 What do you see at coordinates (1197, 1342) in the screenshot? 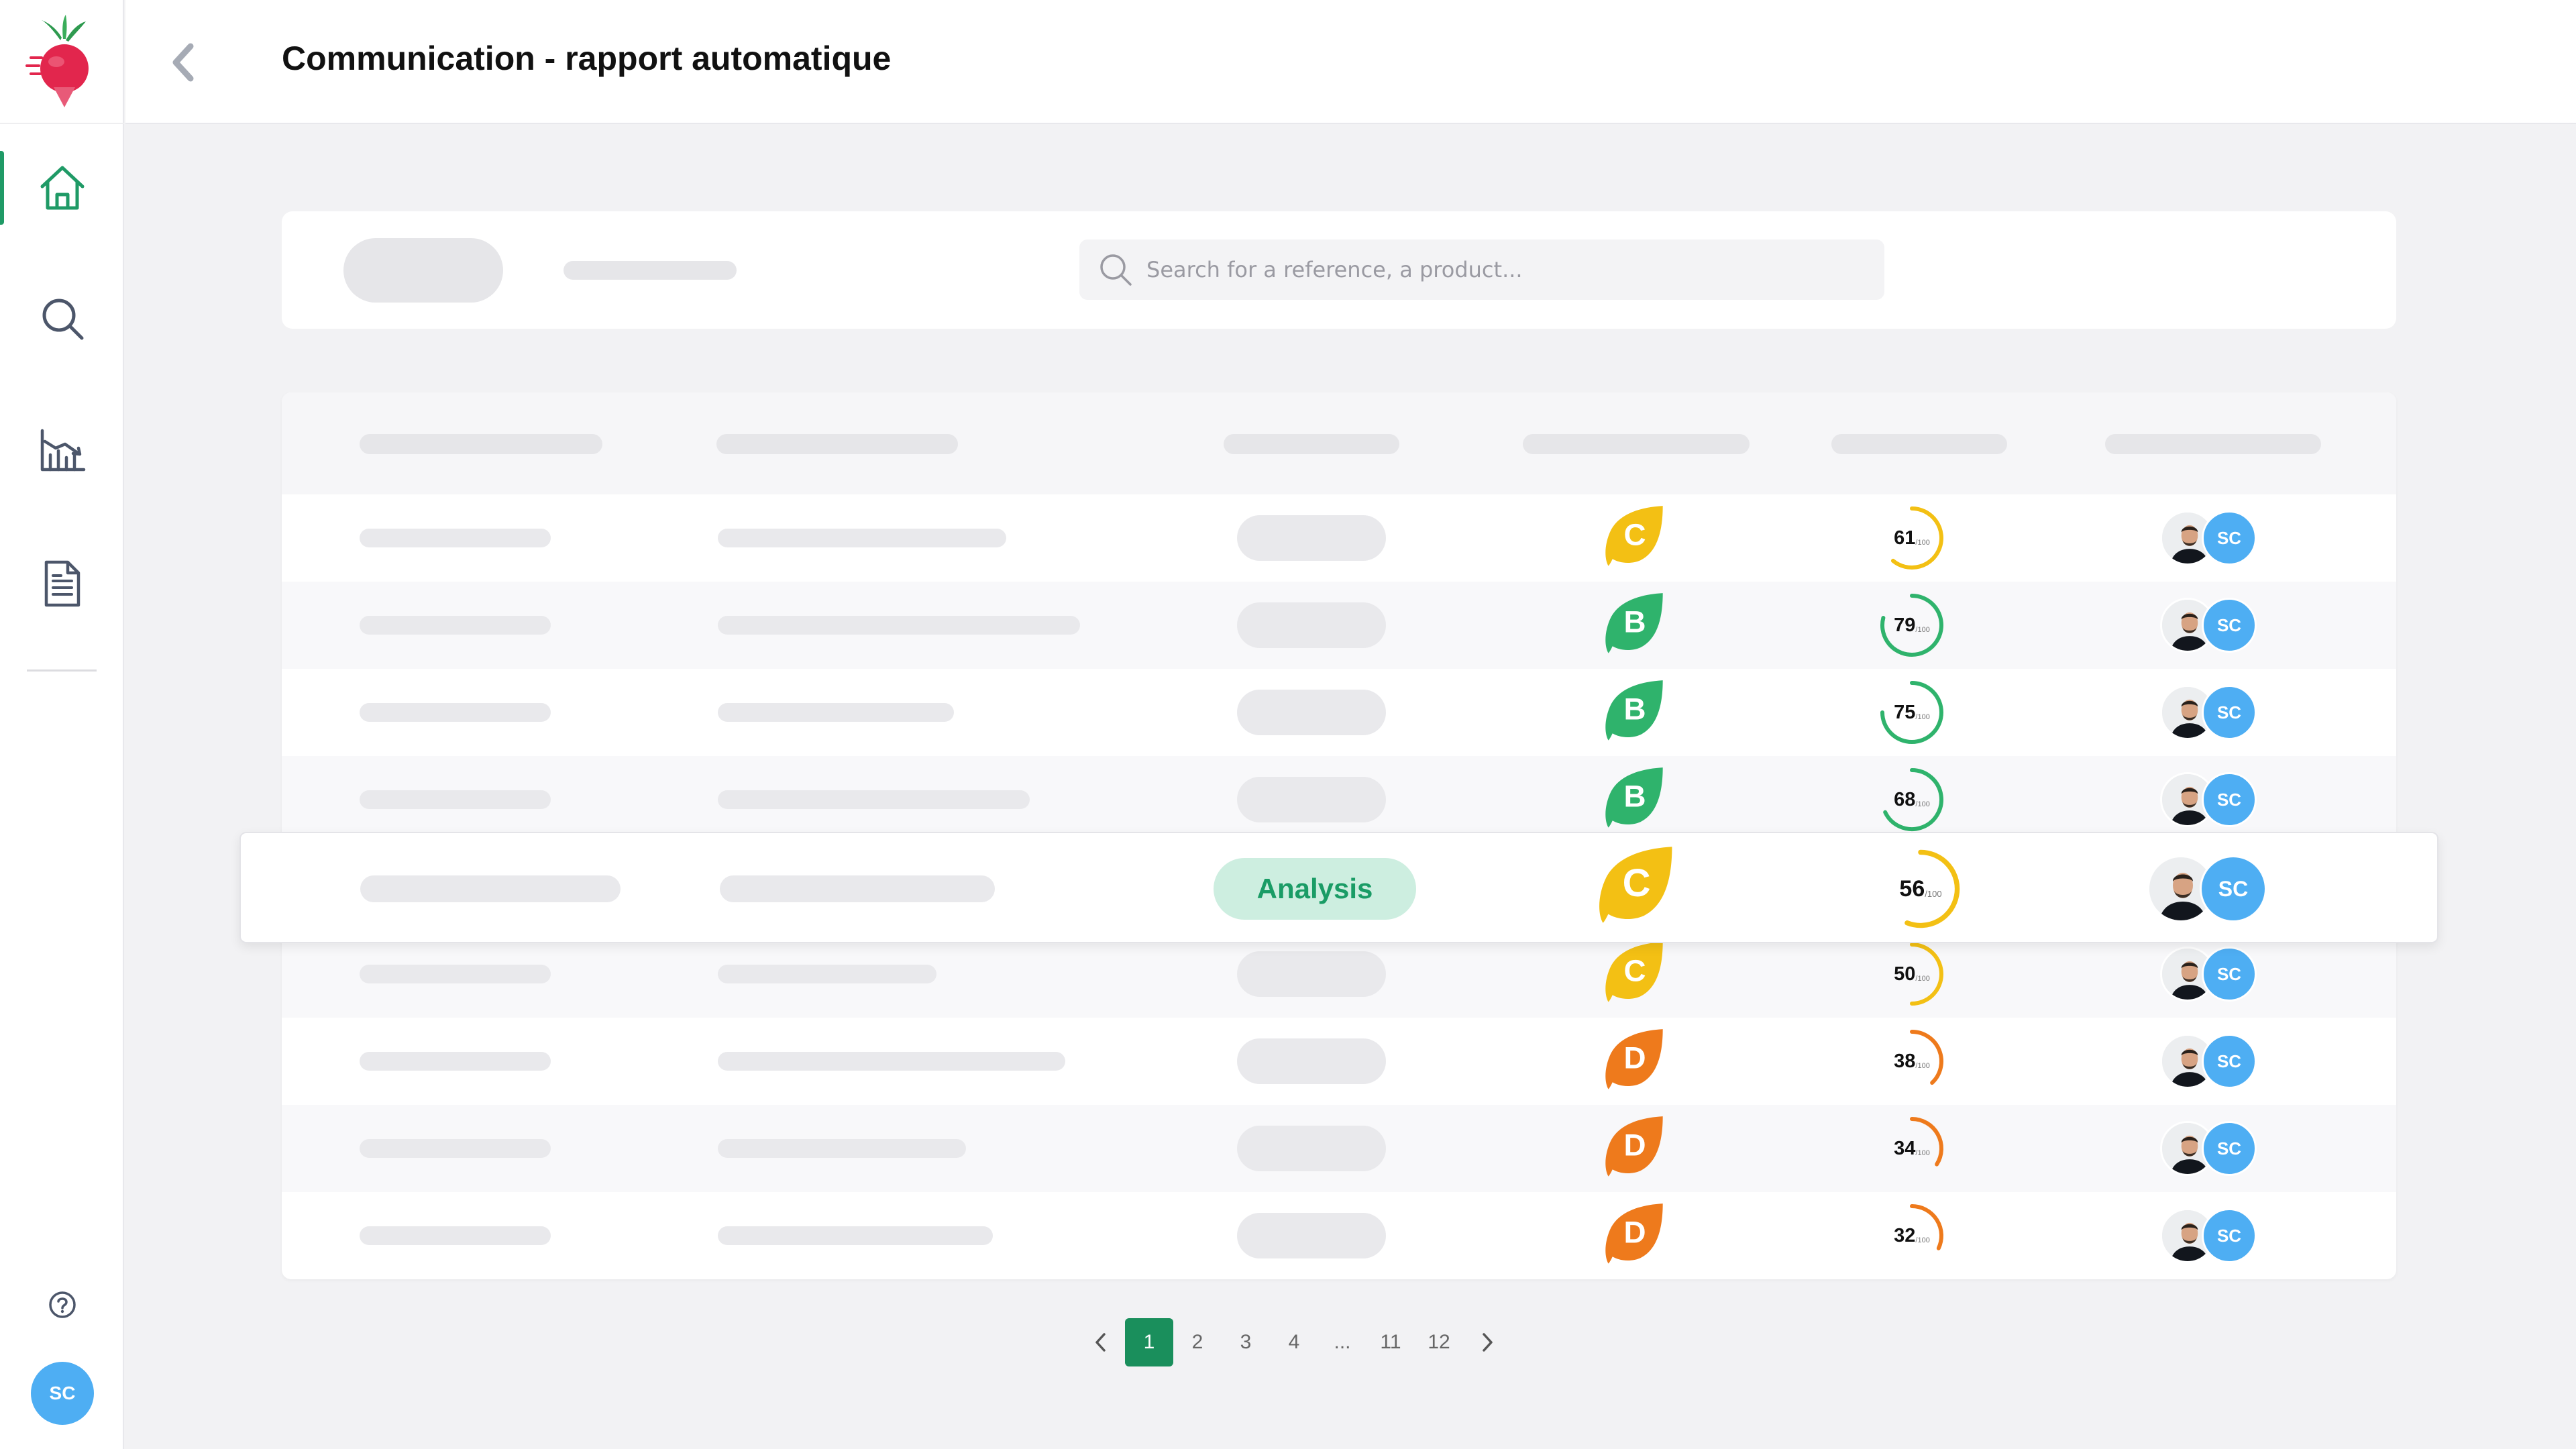
I see `pagination-page: 2` at bounding box center [1197, 1342].